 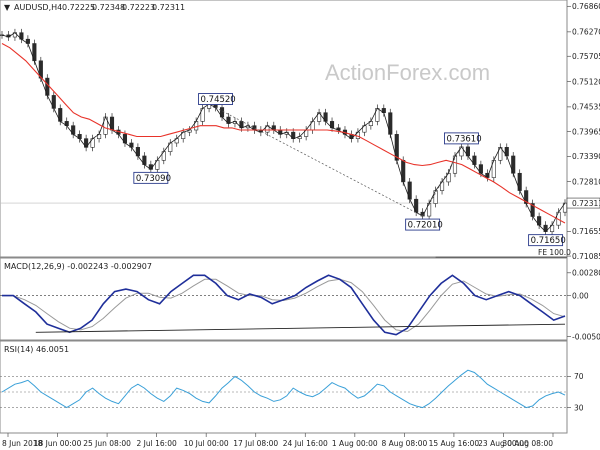 What do you see at coordinates (586, 107) in the screenshot?
I see `price-y-tick-label: 0.74535` at bounding box center [586, 107].